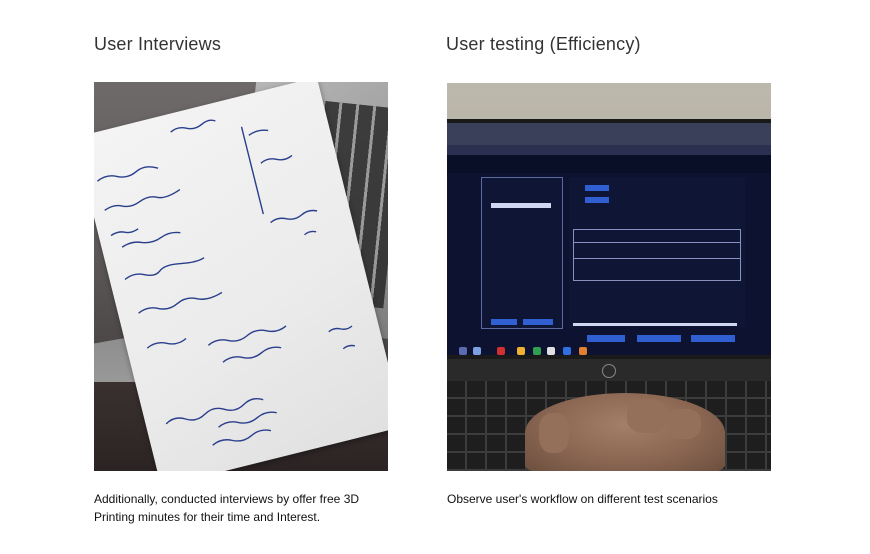 This screenshot has width=870, height=554. Describe the element at coordinates (543, 44) in the screenshot. I see `user-testing-title: User testing (Efficiency)` at that location.